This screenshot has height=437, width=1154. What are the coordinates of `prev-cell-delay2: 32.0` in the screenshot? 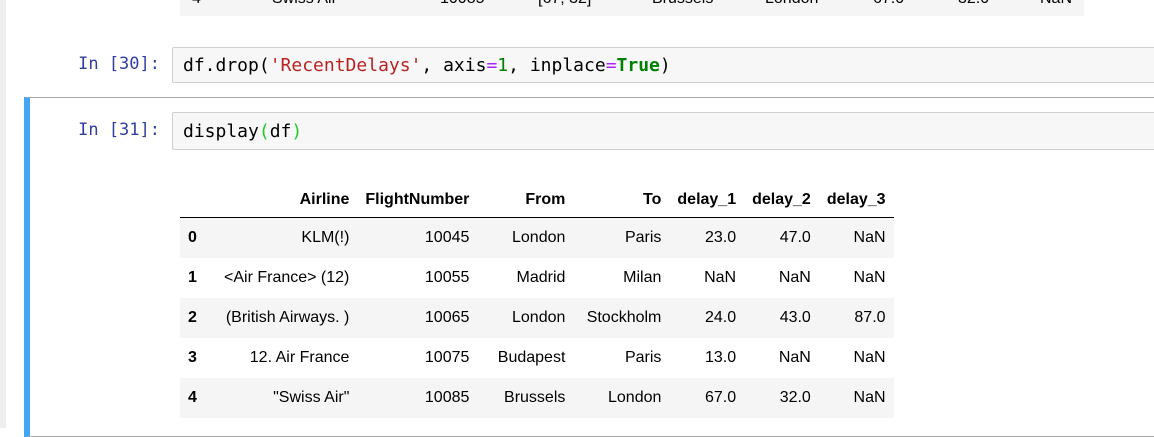 It's located at (973, 4).